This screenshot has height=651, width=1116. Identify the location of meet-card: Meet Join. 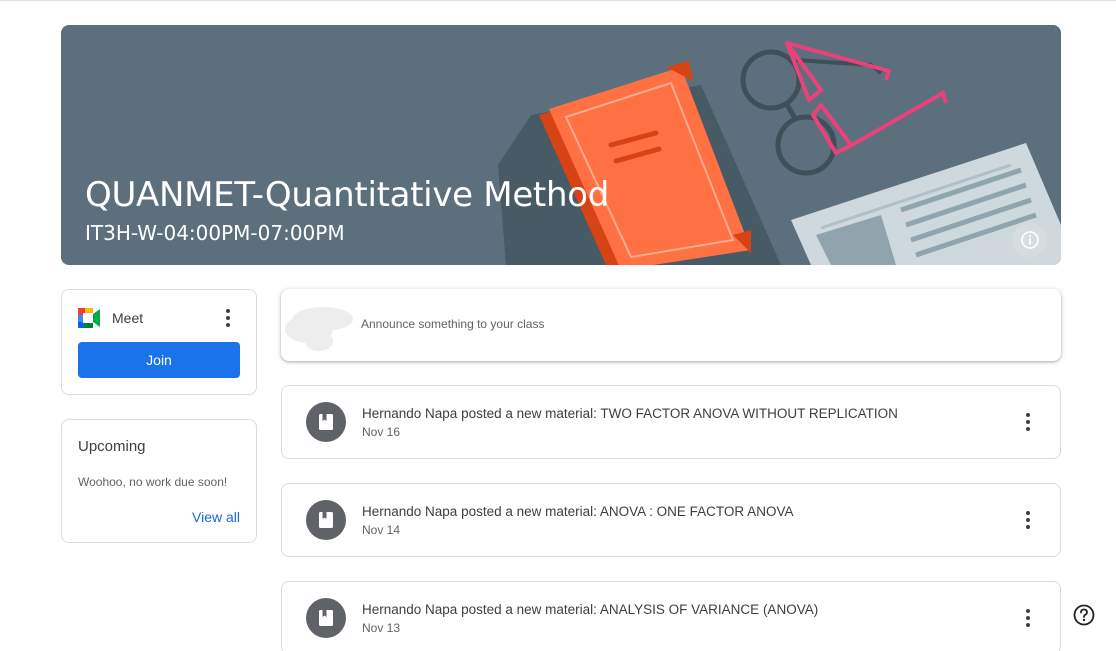
(159, 342).